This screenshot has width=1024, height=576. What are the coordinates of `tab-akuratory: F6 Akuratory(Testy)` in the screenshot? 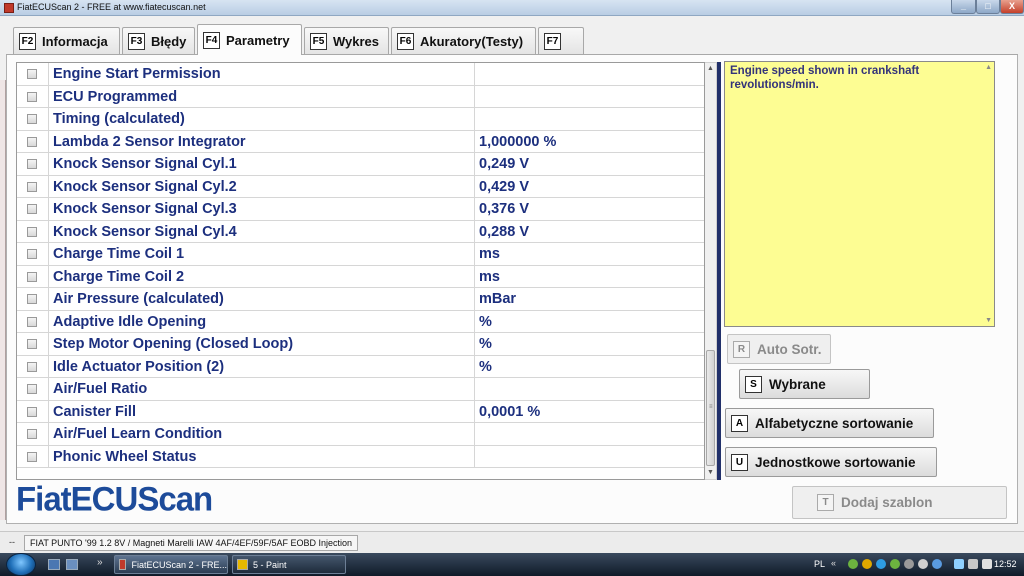 It's located at (463, 40).